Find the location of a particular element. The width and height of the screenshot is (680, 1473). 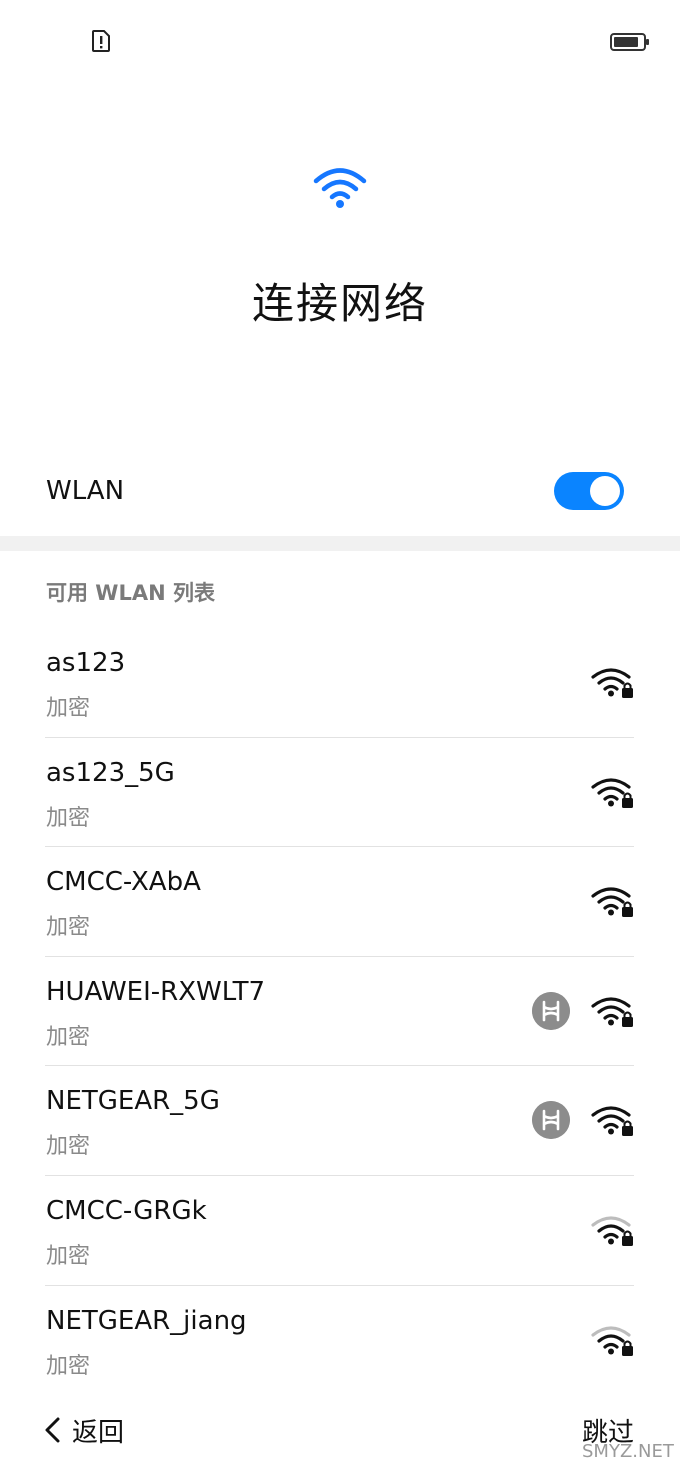

network-item: CMCC-XAbA 加密 is located at coordinates (340, 902).